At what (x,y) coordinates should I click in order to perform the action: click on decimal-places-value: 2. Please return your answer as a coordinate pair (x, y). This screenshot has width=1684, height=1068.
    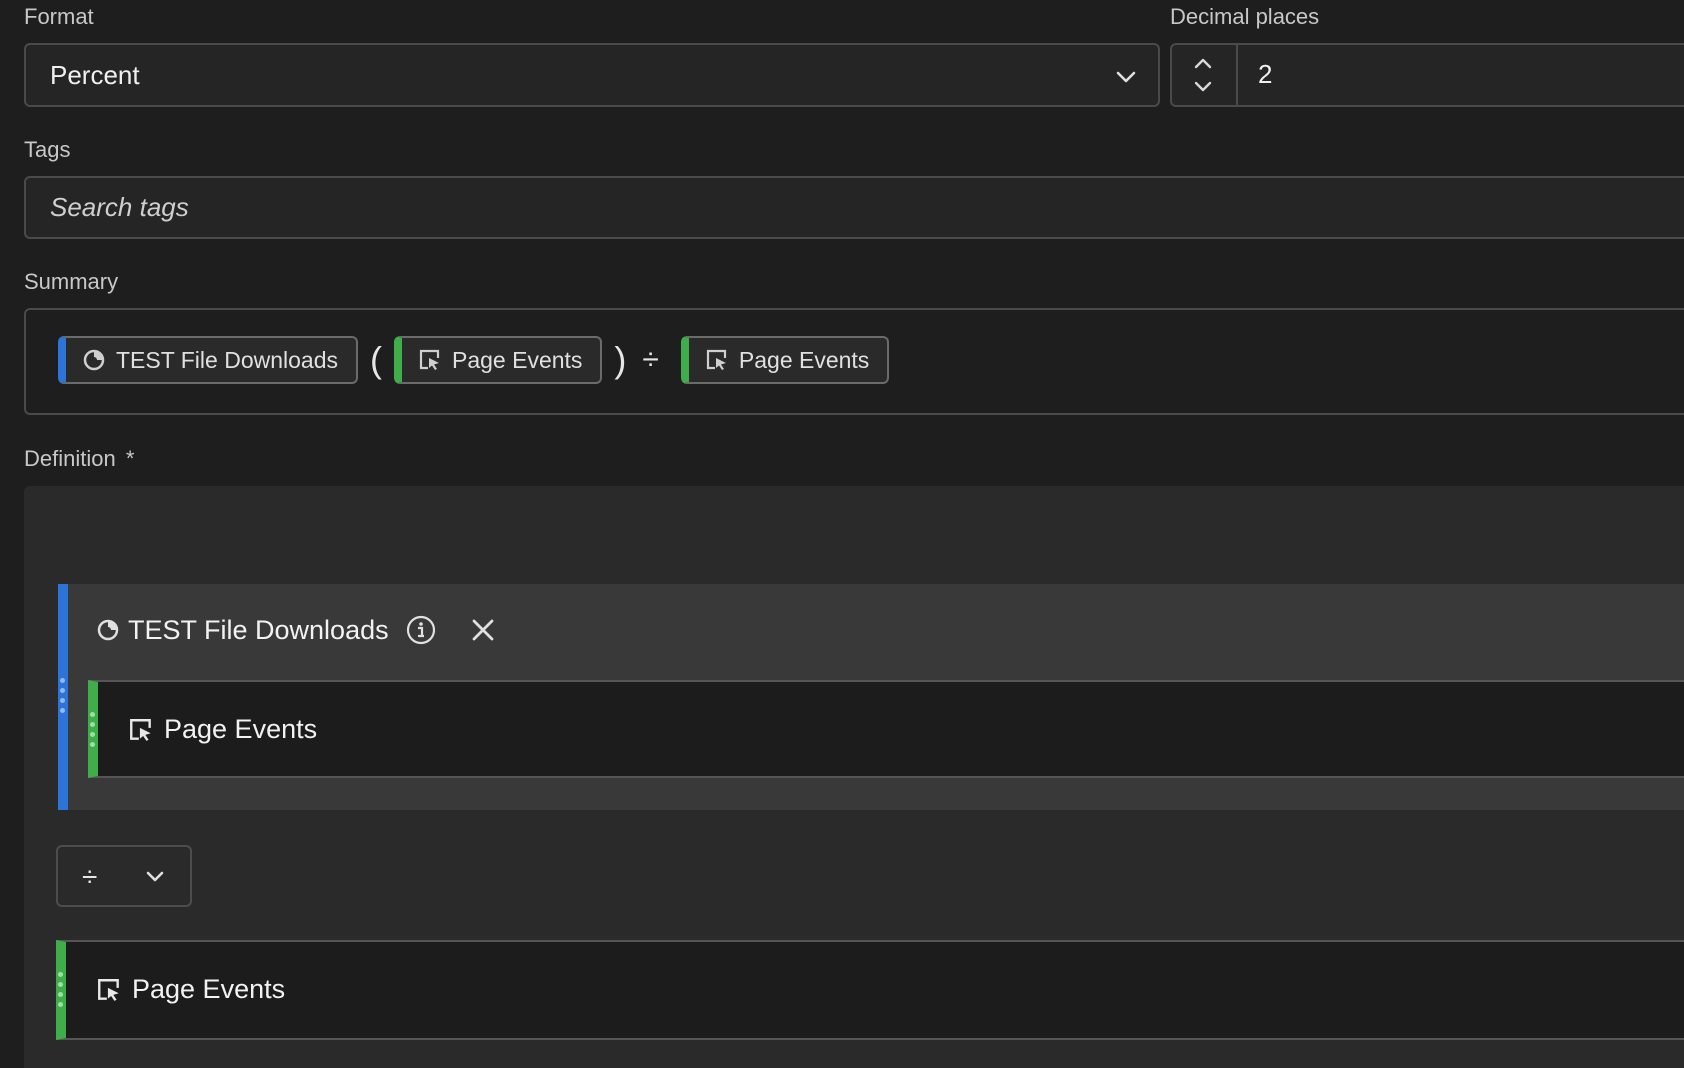
    Looking at the image, I should click on (1265, 74).